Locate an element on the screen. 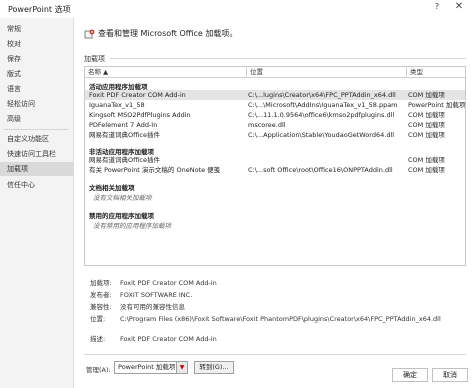  table-row: PDFelement 7 Add-In mscoree.dll COM 加载项 is located at coordinates (275, 125).